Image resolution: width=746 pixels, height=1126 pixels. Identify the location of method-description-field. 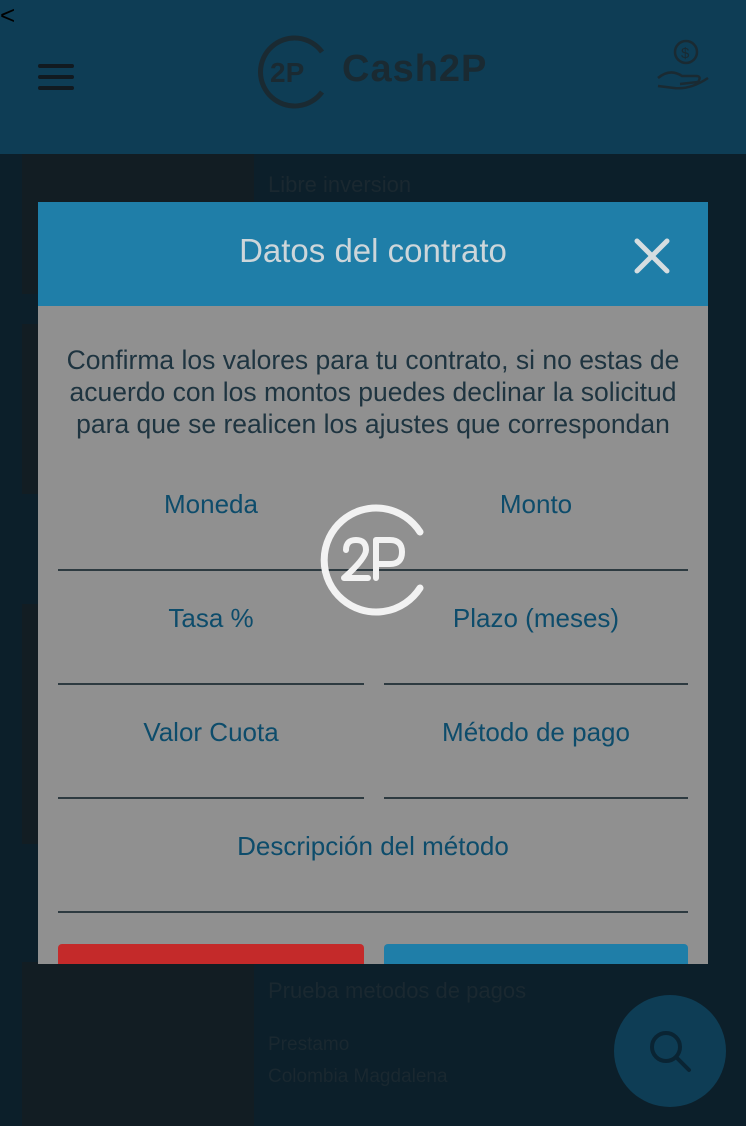
(373, 912).